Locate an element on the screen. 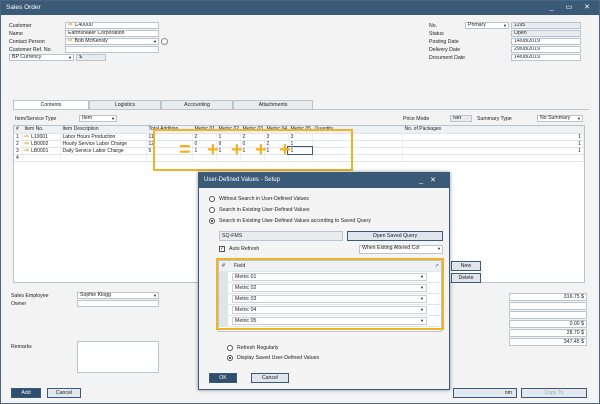 The height and width of the screenshot is (404, 600). remarks-label: Remarks is located at coordinates (21, 347).